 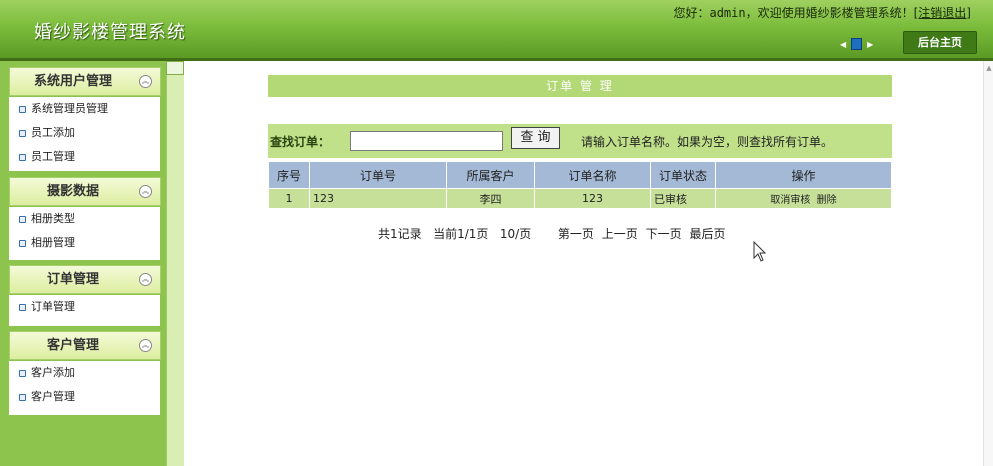 I want to click on col-header-customer: 所属客户, so click(x=490, y=175).